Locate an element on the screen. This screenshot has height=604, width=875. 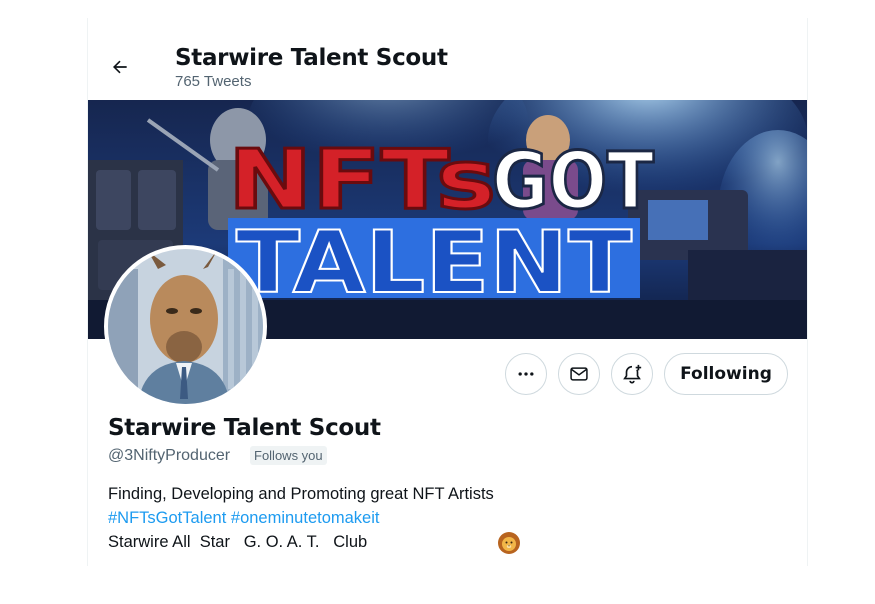
lion-face-icon is located at coordinates (509, 545).